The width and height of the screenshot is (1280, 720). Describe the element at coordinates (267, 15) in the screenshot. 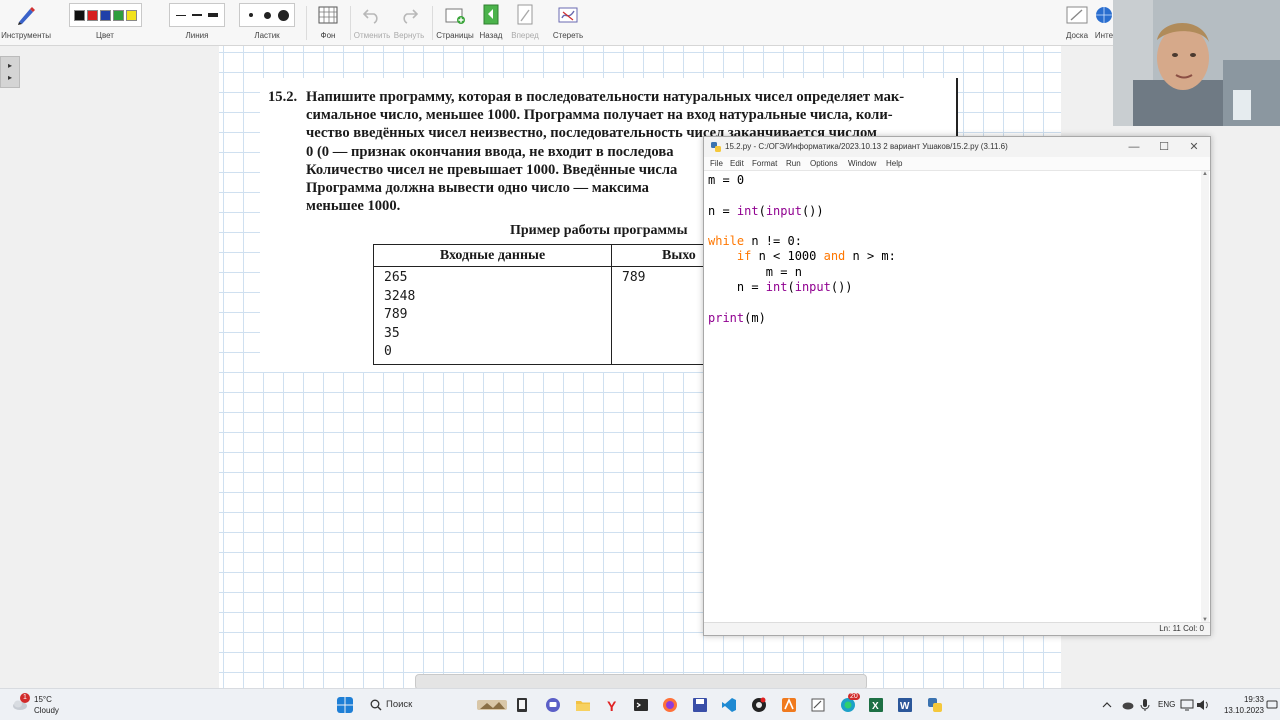

I see `eraser-medium-button` at that location.